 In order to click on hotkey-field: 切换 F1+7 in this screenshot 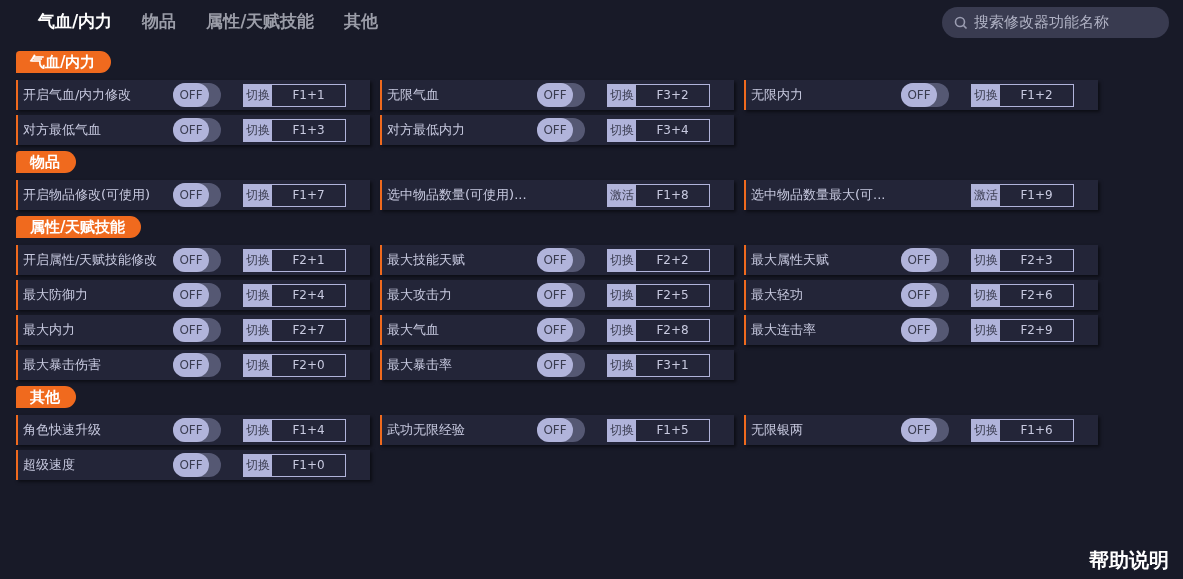, I will do `click(294, 195)`.